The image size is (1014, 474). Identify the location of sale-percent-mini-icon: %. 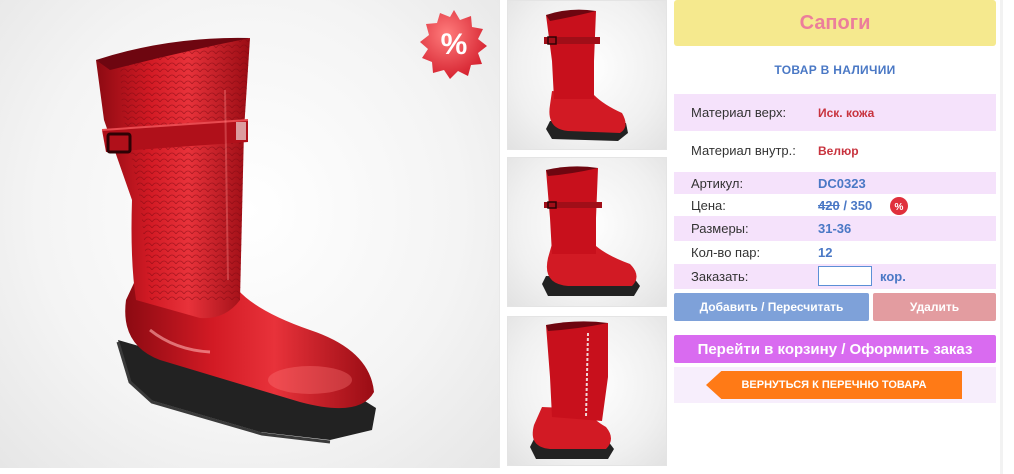
(899, 206).